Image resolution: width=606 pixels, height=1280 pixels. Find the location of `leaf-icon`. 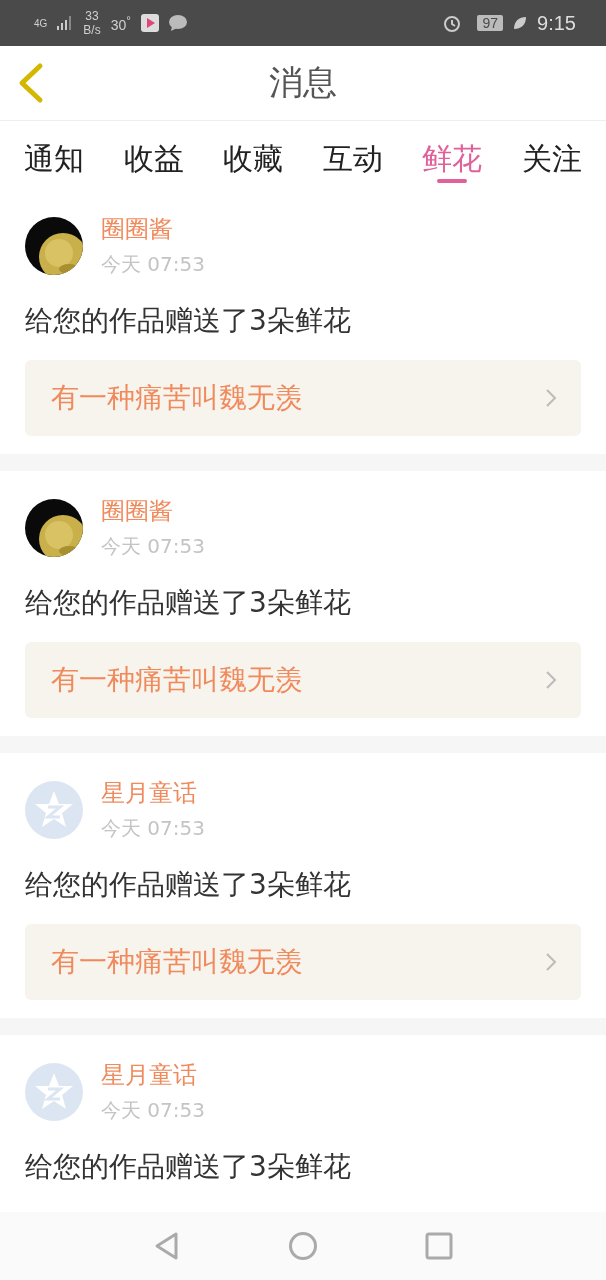

leaf-icon is located at coordinates (520, 23).